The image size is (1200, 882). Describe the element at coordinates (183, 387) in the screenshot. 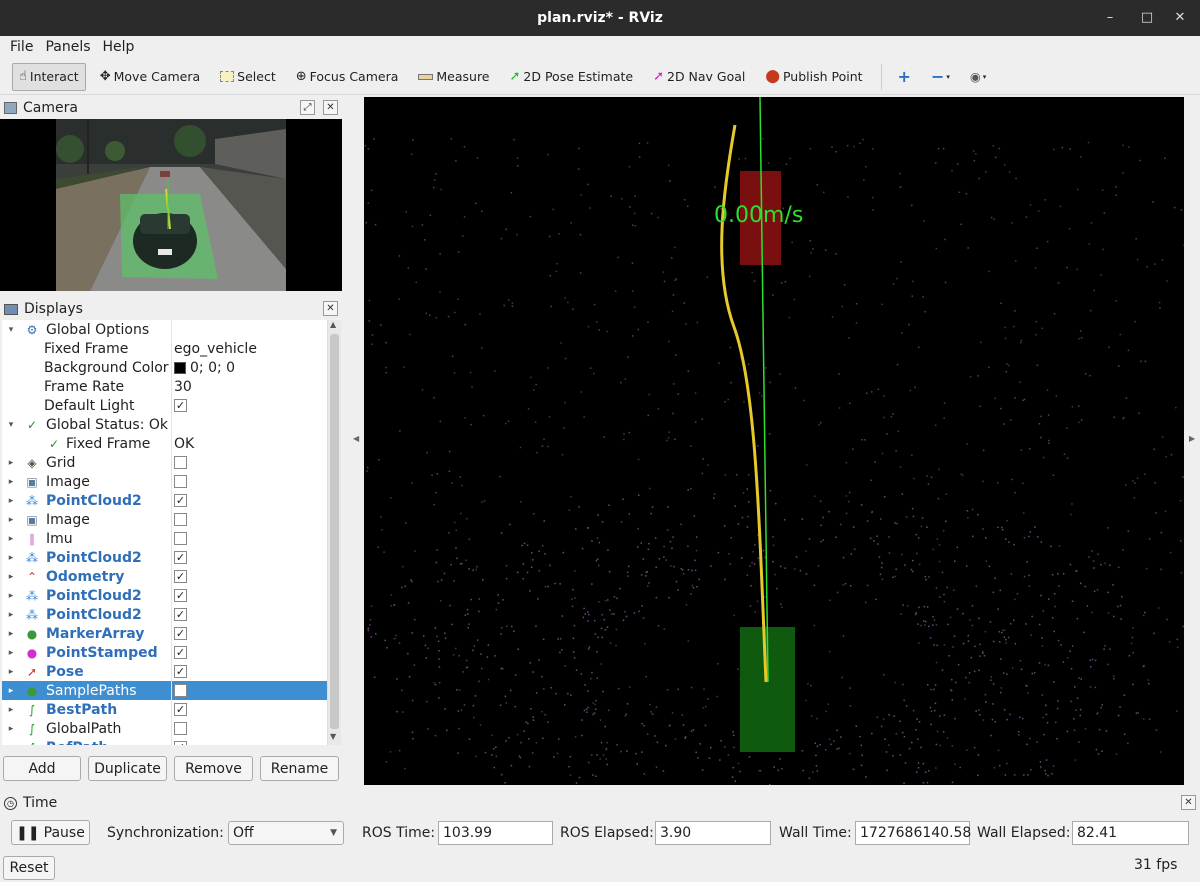

I see `display-row-value: 30` at that location.